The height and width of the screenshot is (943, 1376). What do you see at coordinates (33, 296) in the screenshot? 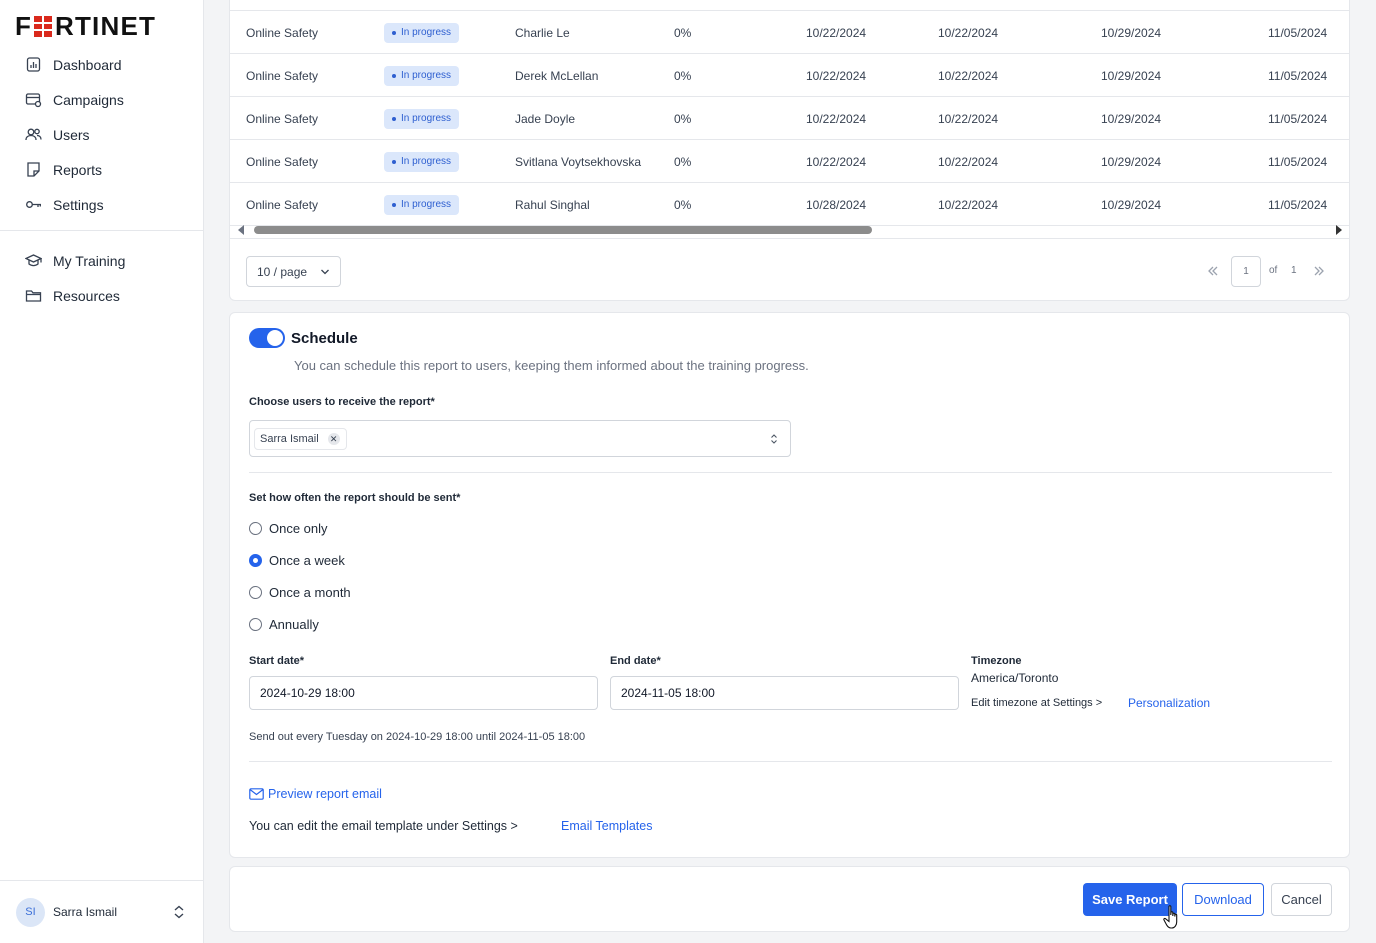
I see `folder-icon` at bounding box center [33, 296].